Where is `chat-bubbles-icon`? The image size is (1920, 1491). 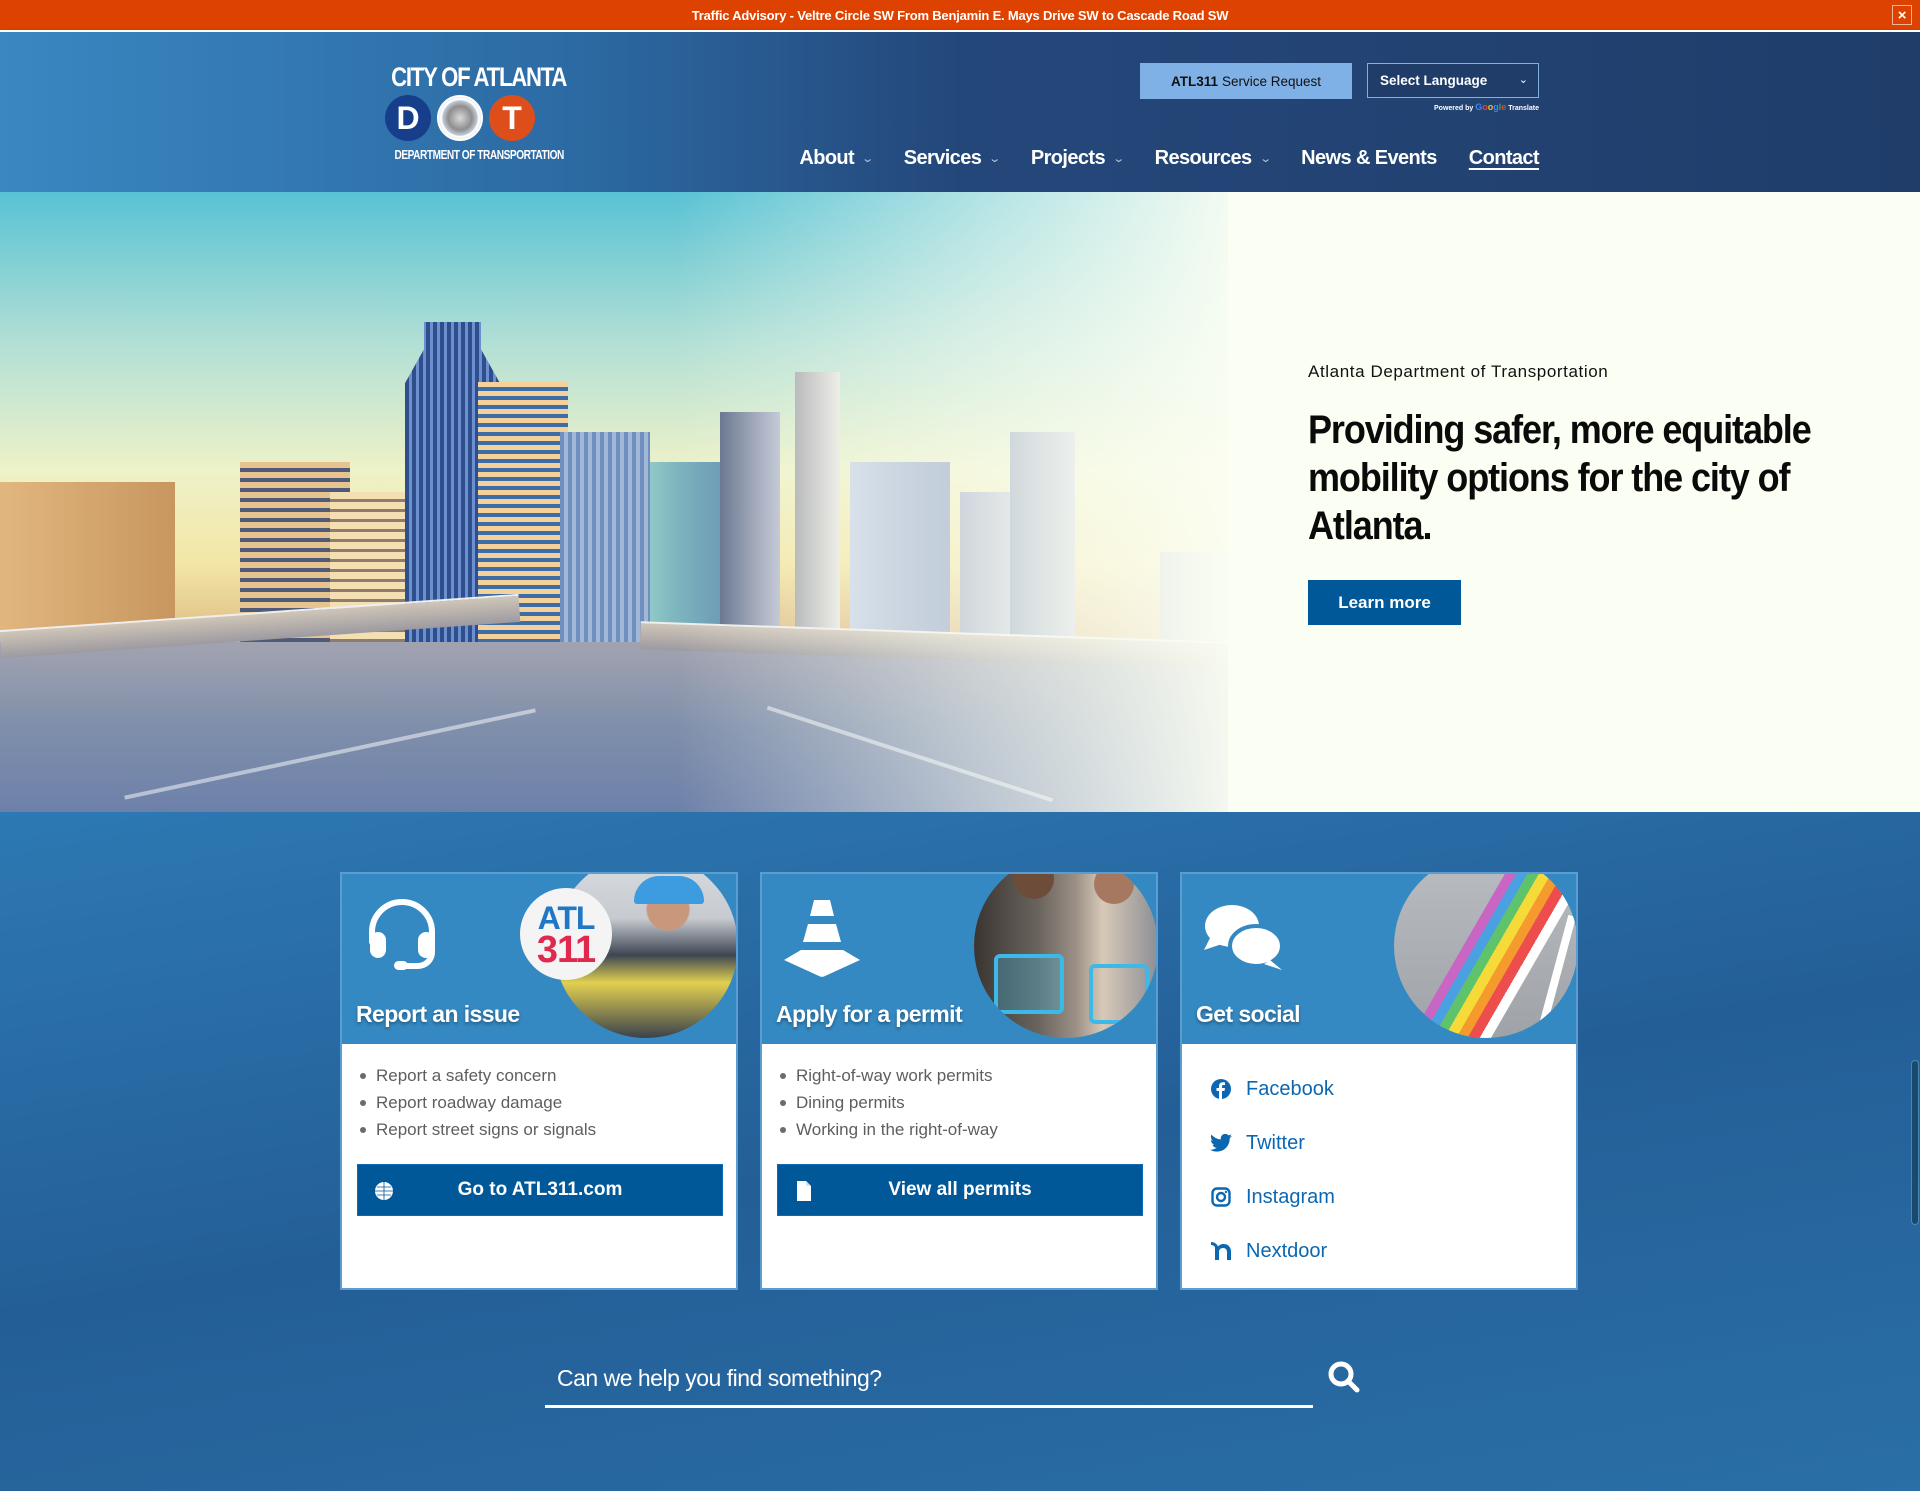 chat-bubbles-icon is located at coordinates (1244, 937).